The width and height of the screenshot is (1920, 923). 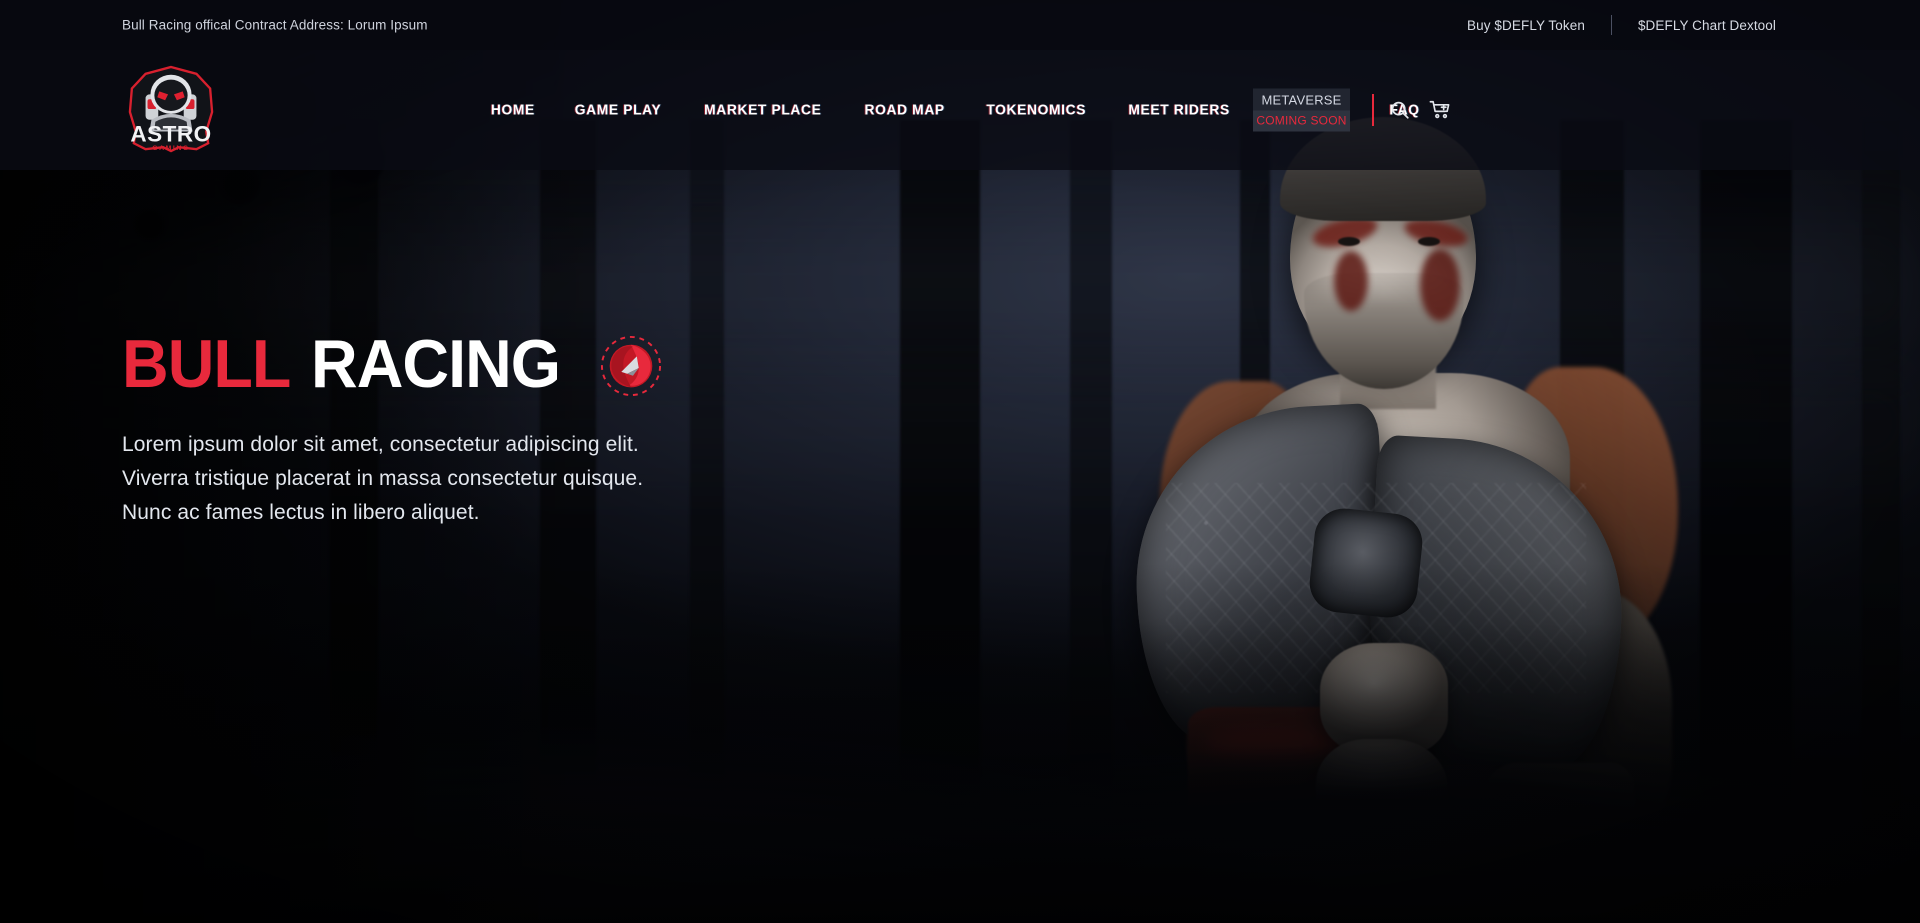 I want to click on nav-item-market-place: MARKET PLACE, so click(x=762, y=110).